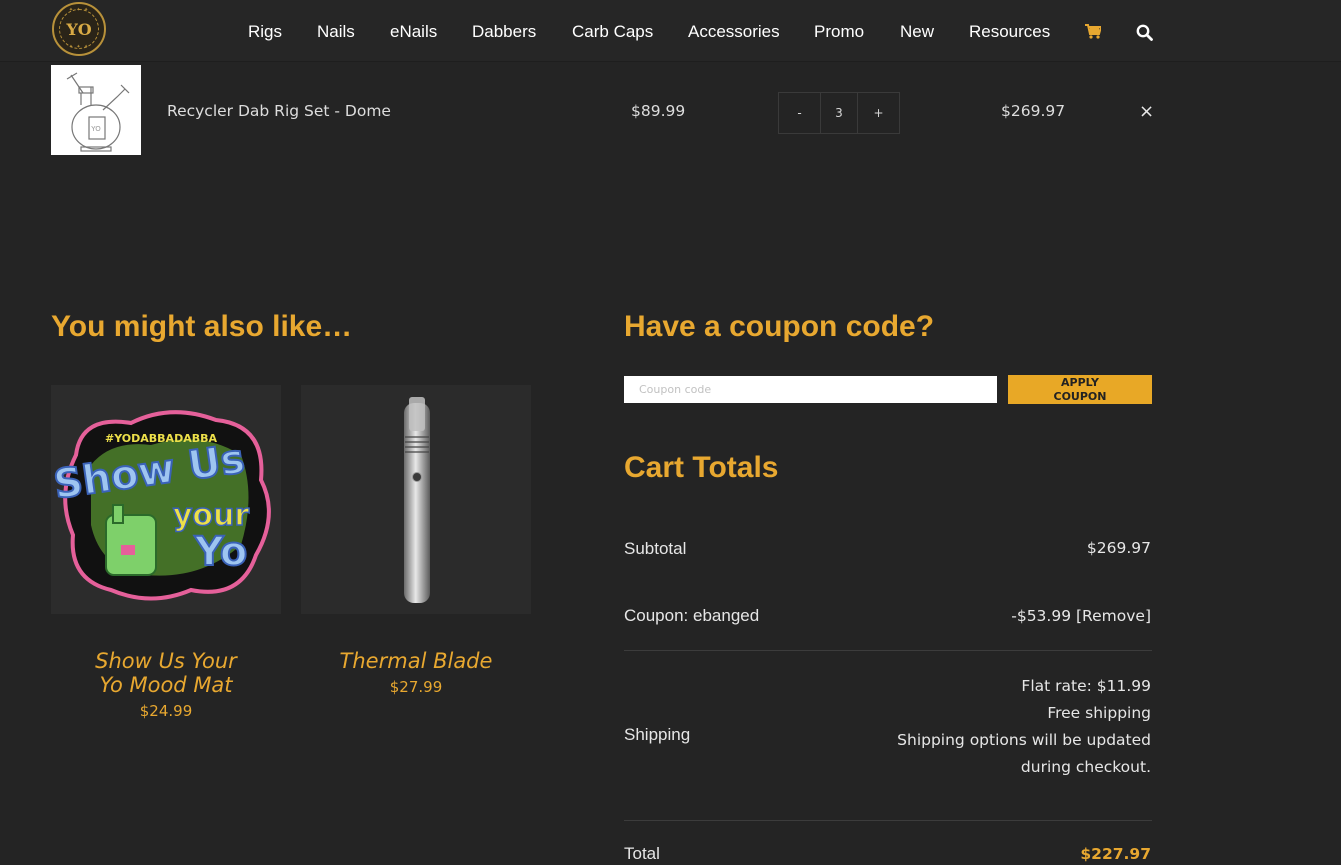  I want to click on product-price-mood-mat: $24.99, so click(166, 711).